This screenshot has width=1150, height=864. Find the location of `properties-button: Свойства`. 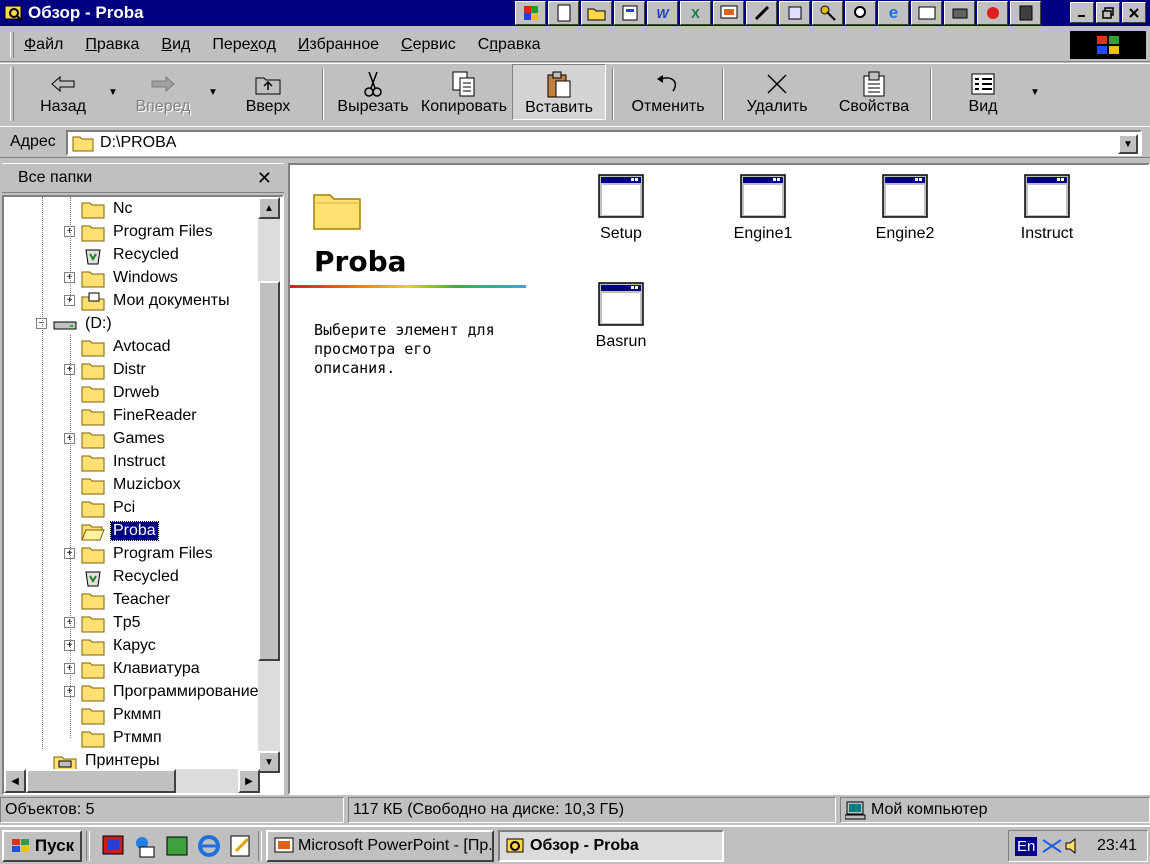

properties-button: Свойства is located at coordinates (874, 92).